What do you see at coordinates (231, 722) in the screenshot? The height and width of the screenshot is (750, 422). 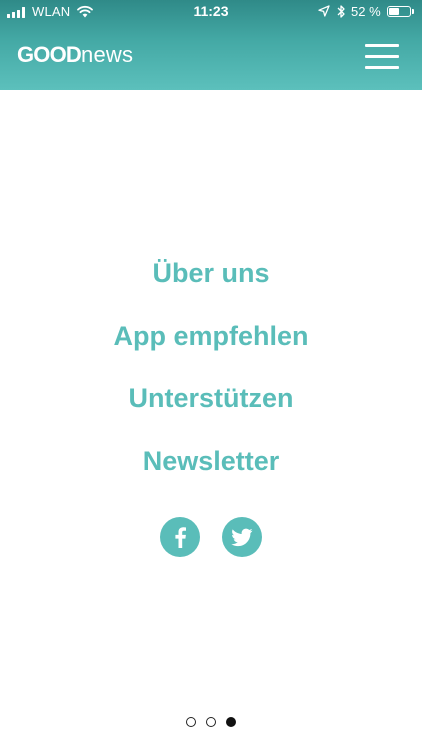 I see `page-dot-3-active` at bounding box center [231, 722].